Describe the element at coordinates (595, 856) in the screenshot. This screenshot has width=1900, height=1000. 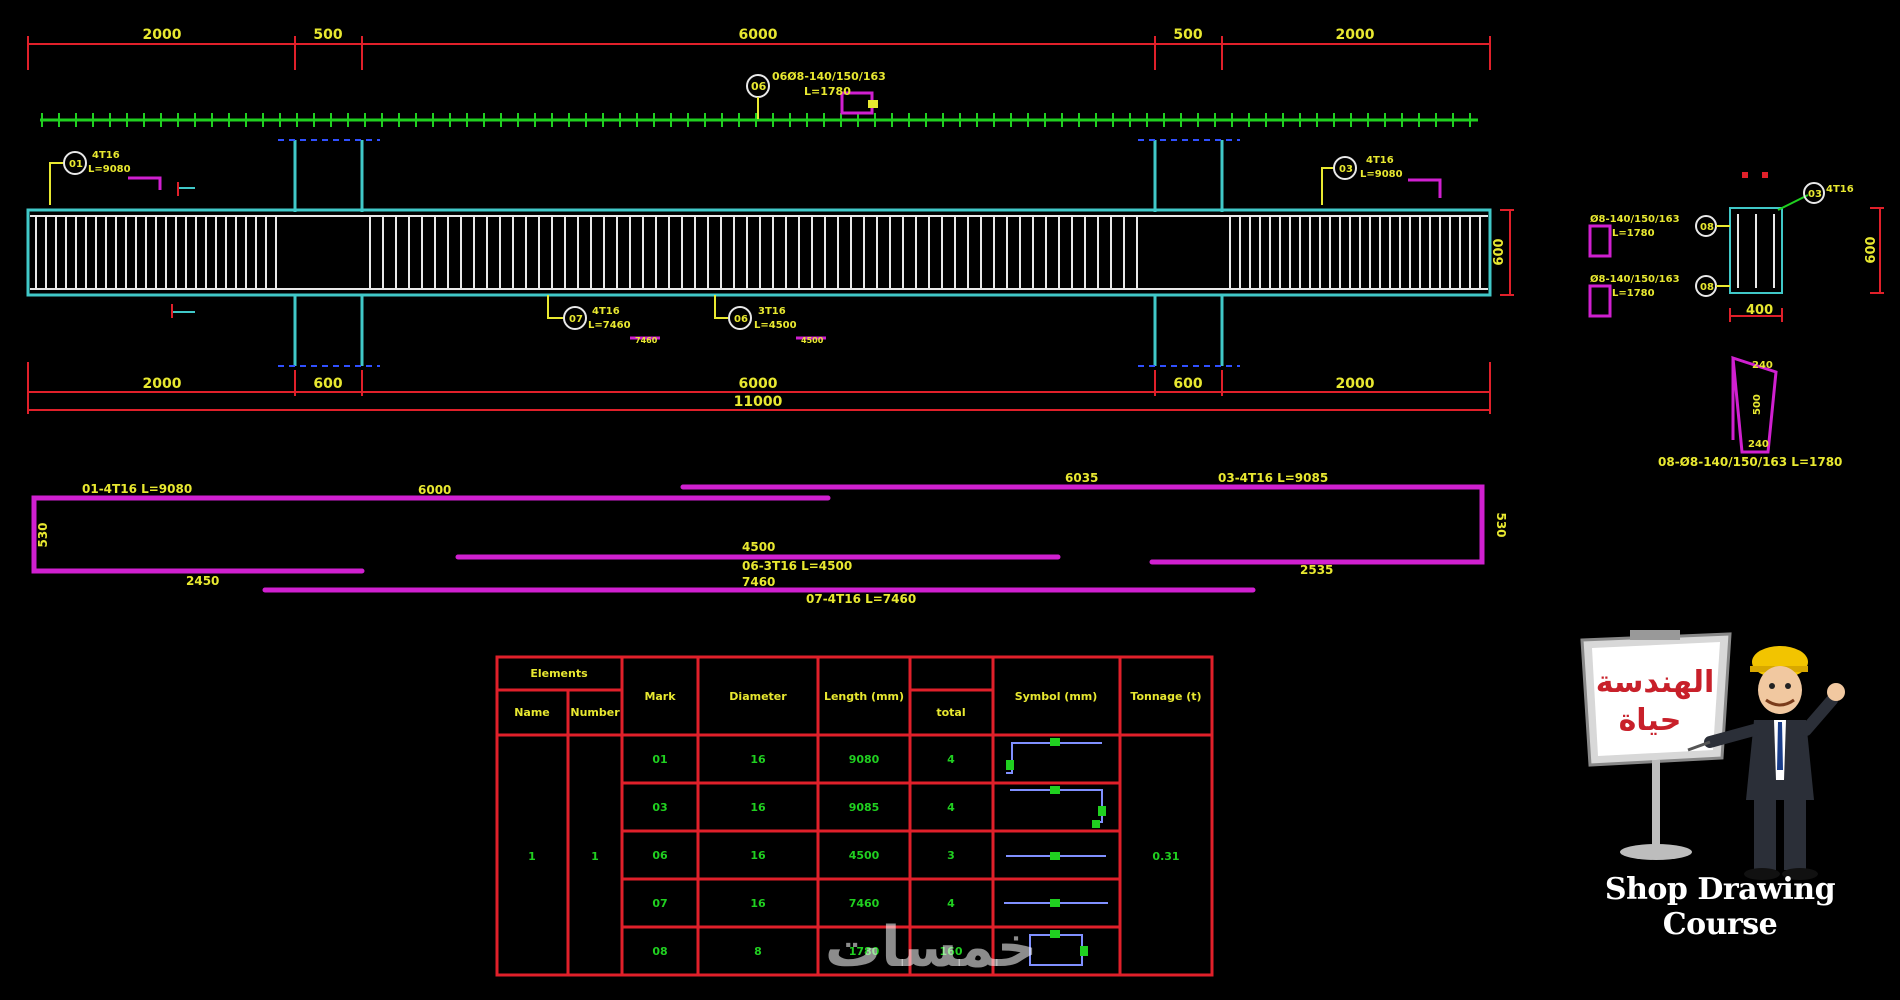
I see `cell-element-number: 1` at that location.